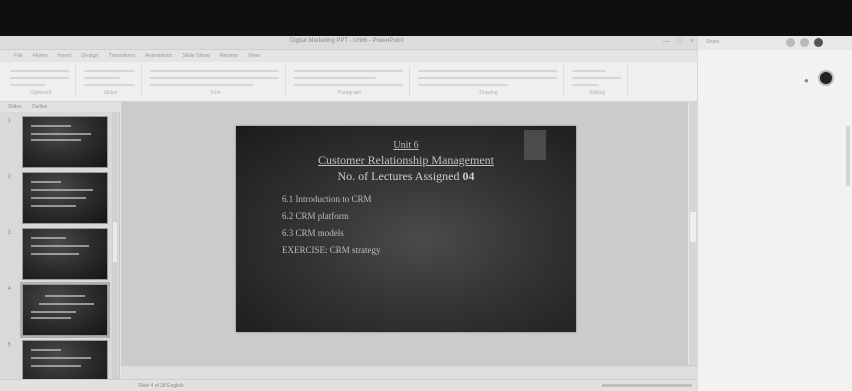 This screenshot has height=391, width=852. I want to click on tab-insert: Insert, so click(65, 56).